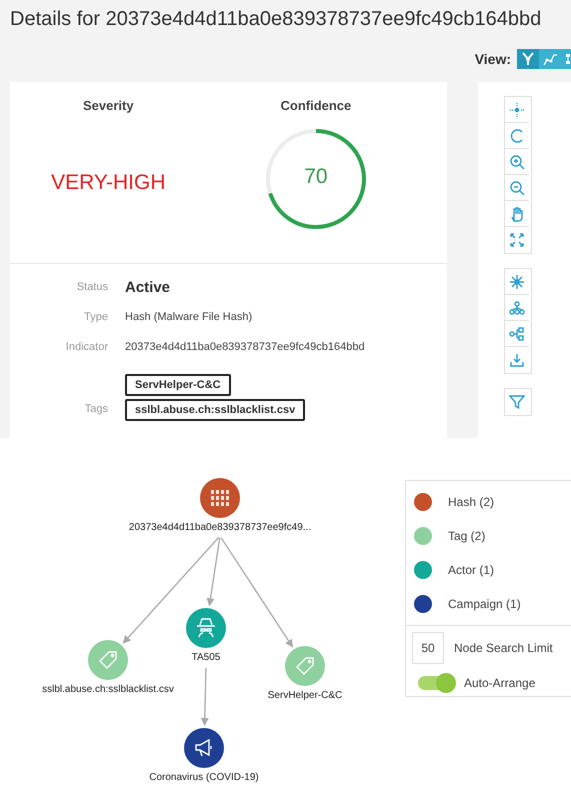 The width and height of the screenshot is (571, 788). Describe the element at coordinates (96, 410) in the screenshot. I see `field-label: Tags` at that location.